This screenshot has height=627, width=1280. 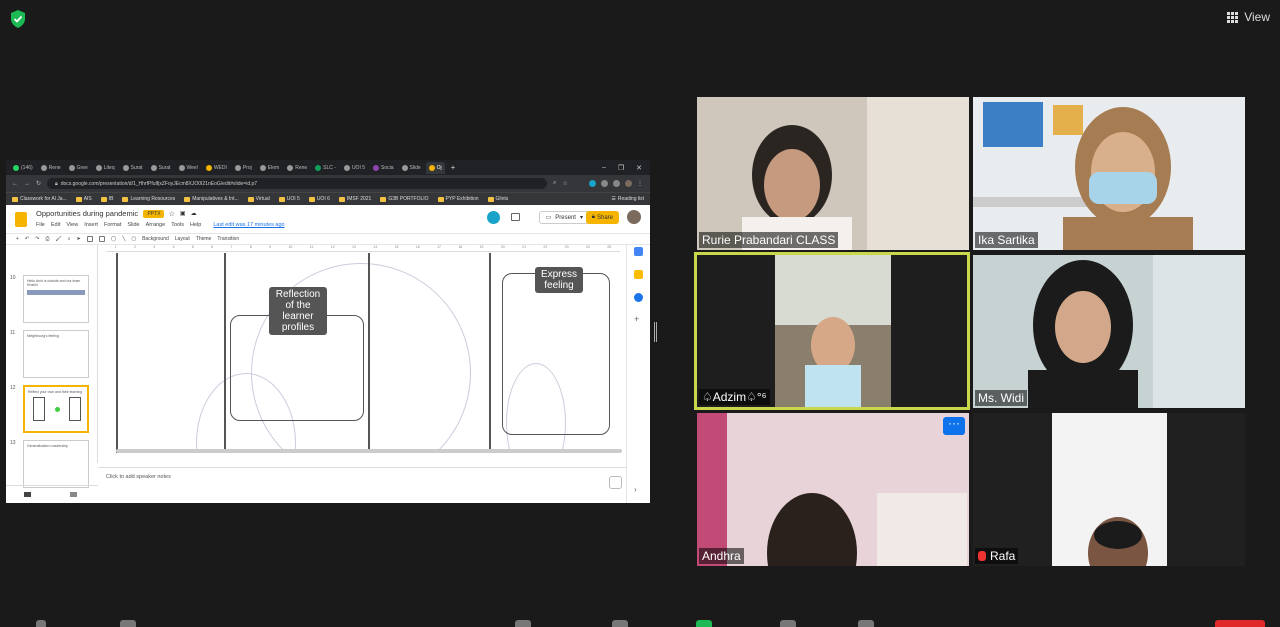 I want to click on reload-icon: ↻, so click(x=38, y=183).